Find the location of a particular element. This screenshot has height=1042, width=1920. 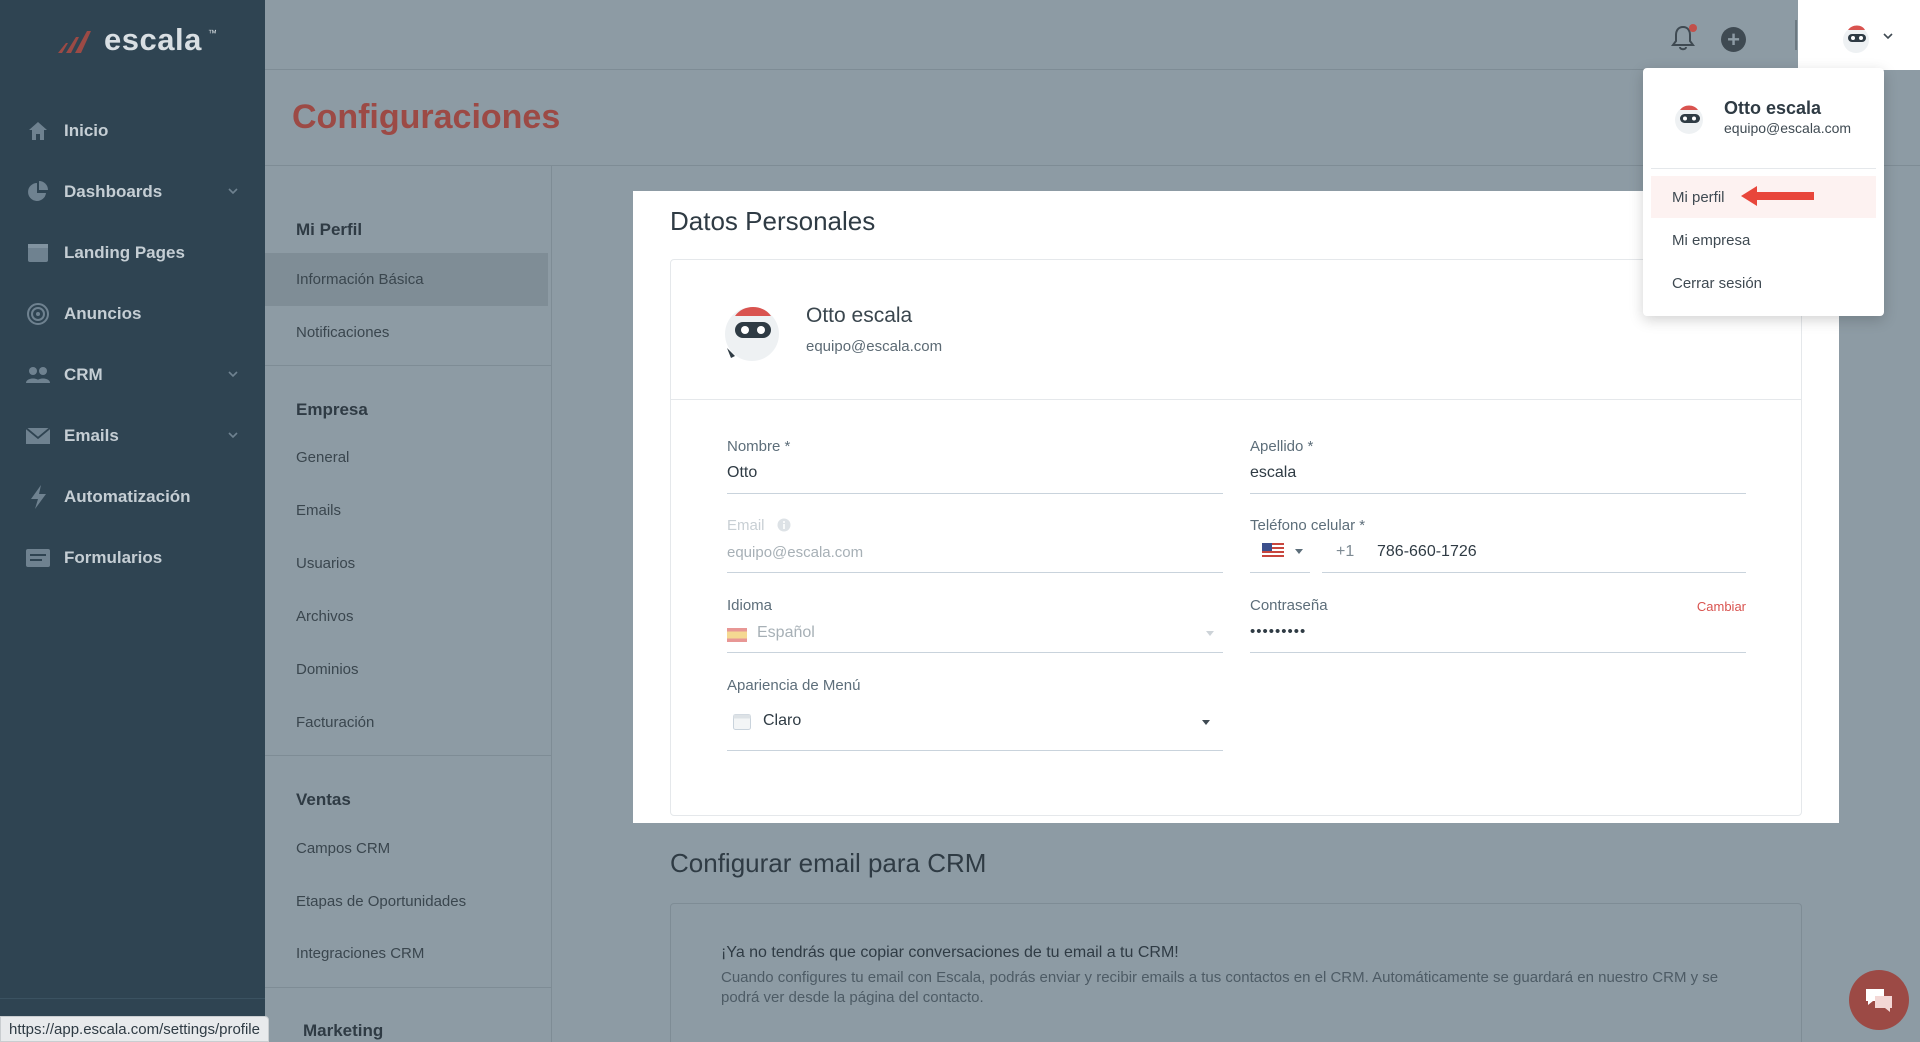

avatar-icon is located at coordinates (1856, 39).